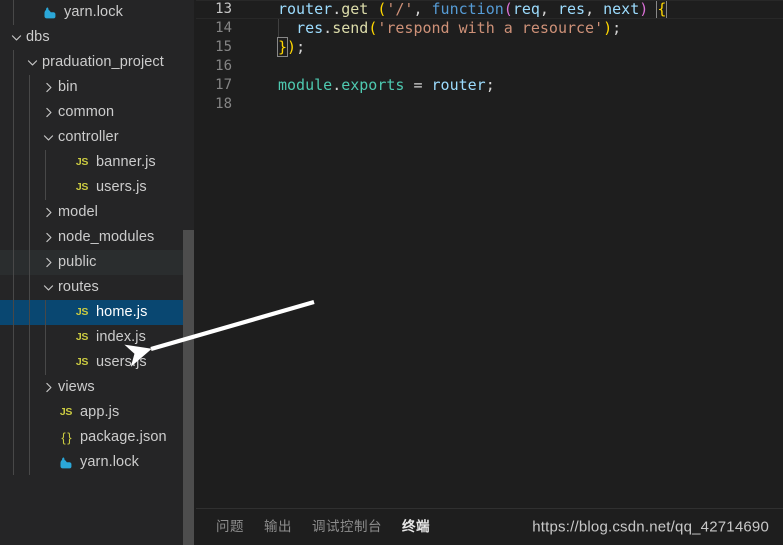  I want to click on tree-item-praduation-project: praduation_project, so click(98, 62).